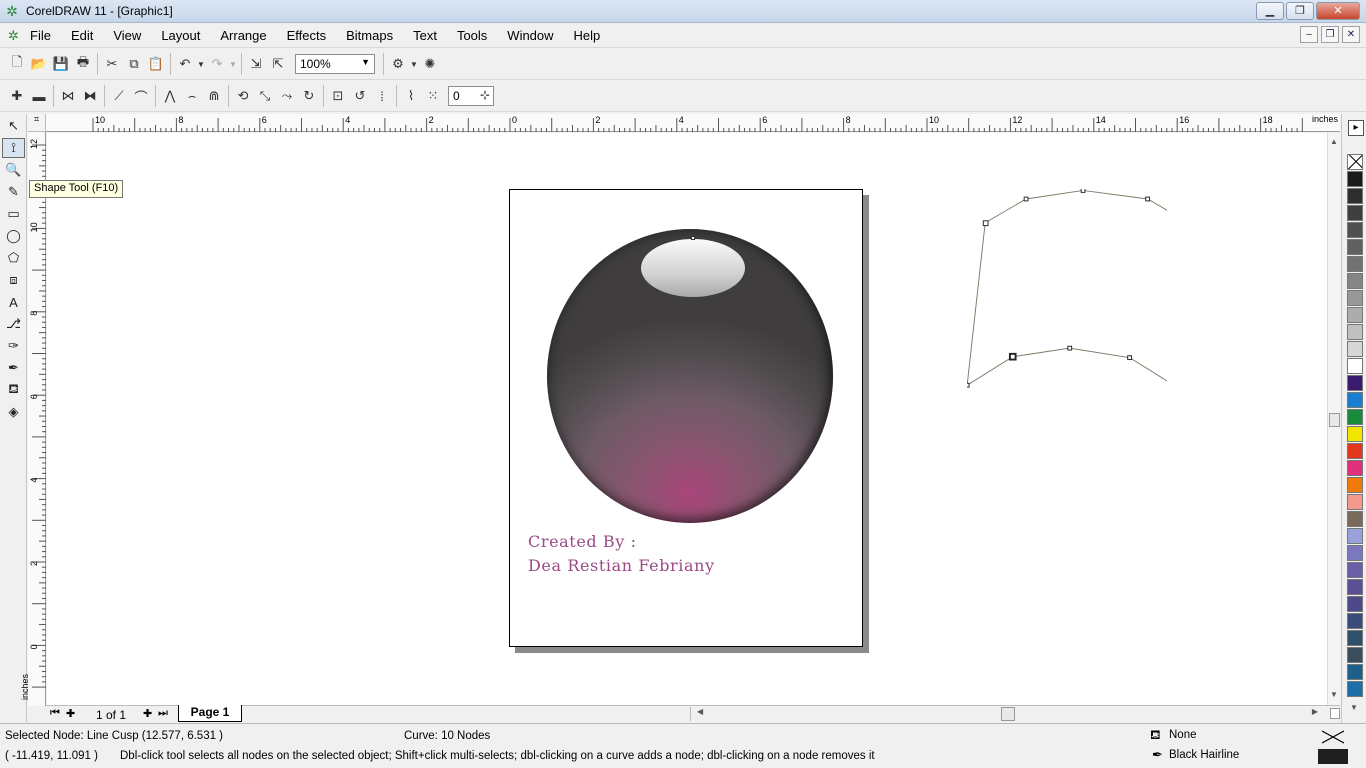 The height and width of the screenshot is (768, 1366). Describe the element at coordinates (1309, 34) in the screenshot. I see `doc-minimize-button: –` at that location.